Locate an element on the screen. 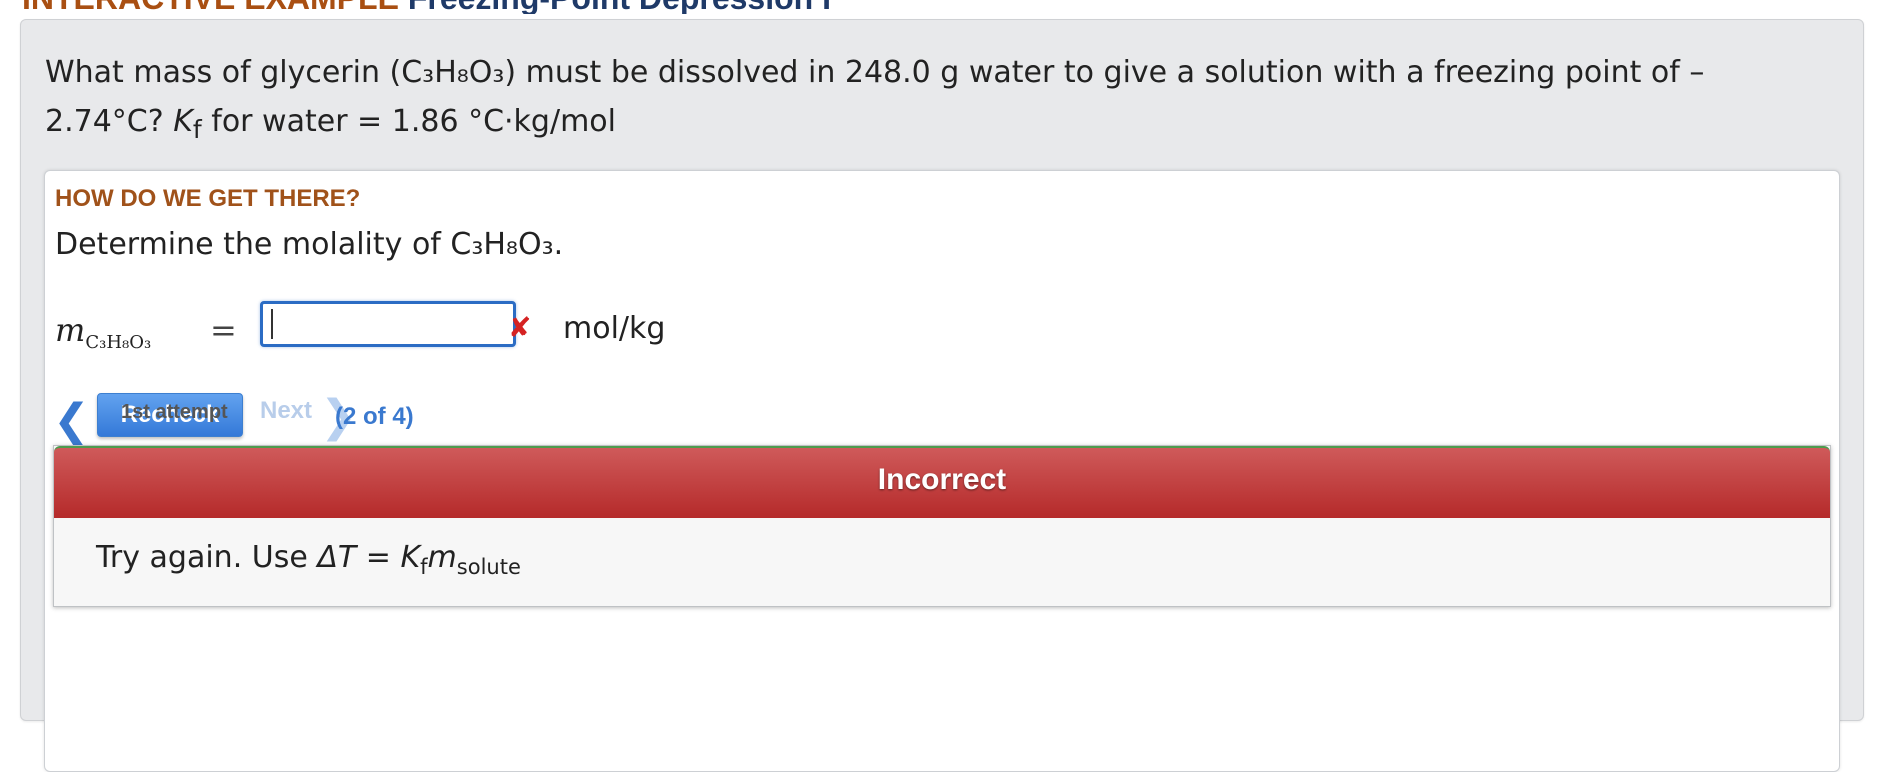 This screenshot has width=1890, height=772. kf-symbol-feedback: K is located at coordinates (410, 557).